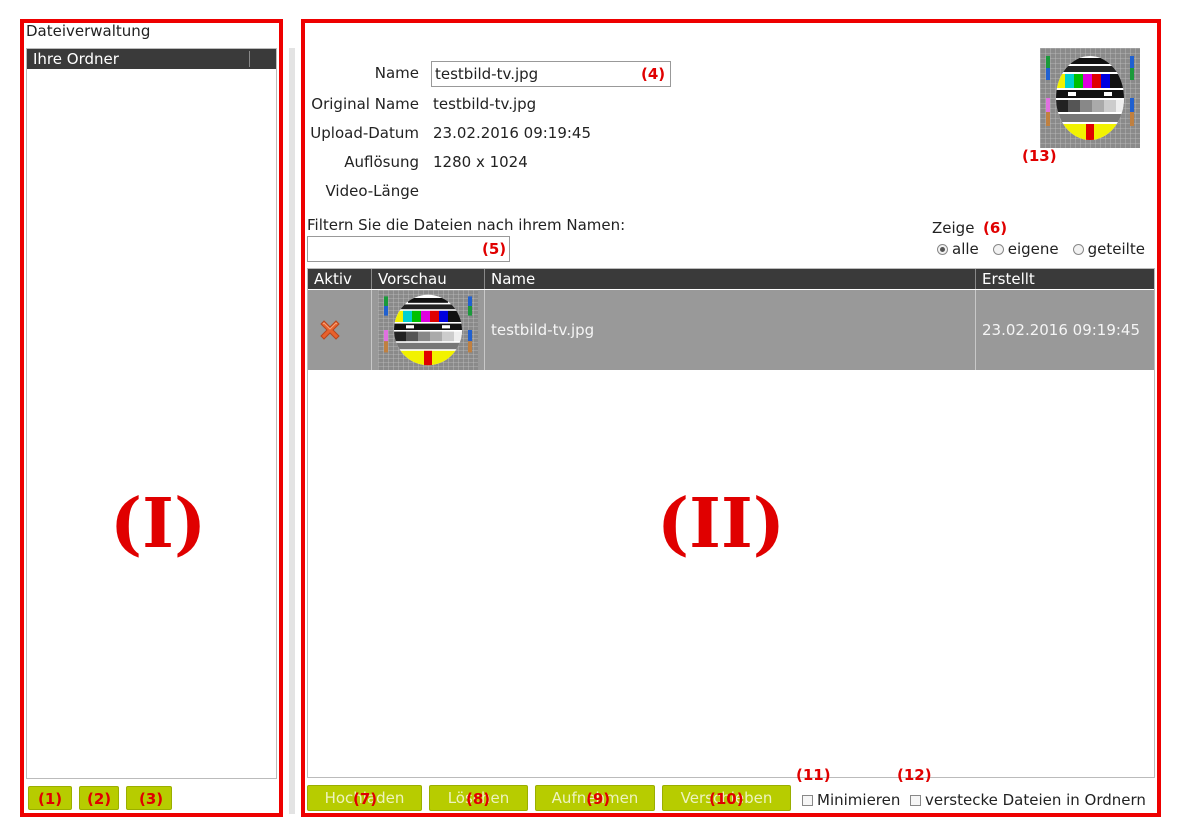  Describe the element at coordinates (965, 249) in the screenshot. I see `radio-all-label: alle` at that location.